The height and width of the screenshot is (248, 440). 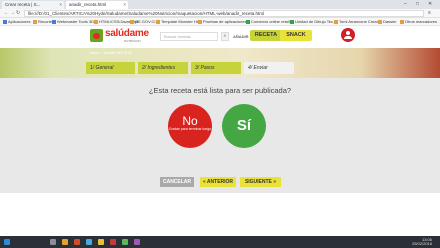 I want to click on reload-icon: ↻, so click(x=18, y=13).